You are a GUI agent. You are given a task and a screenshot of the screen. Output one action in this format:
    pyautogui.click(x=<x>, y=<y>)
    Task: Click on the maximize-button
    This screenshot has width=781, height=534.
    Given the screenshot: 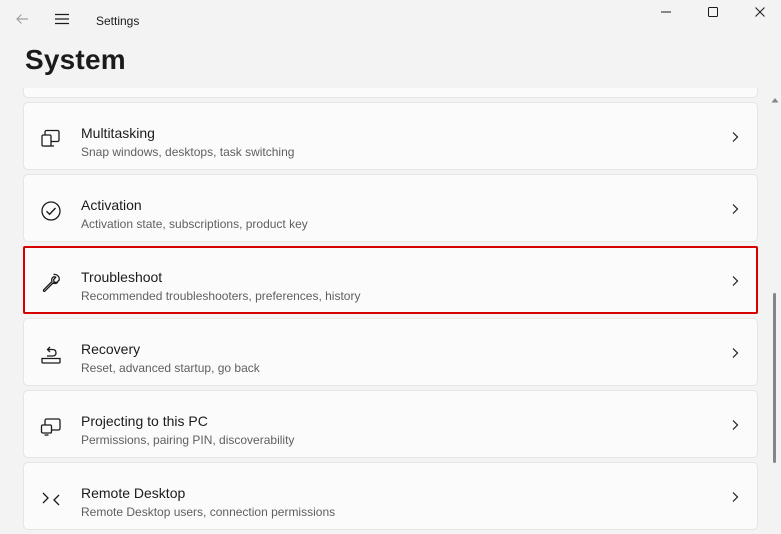 What is the action you would take?
    pyautogui.click(x=713, y=14)
    